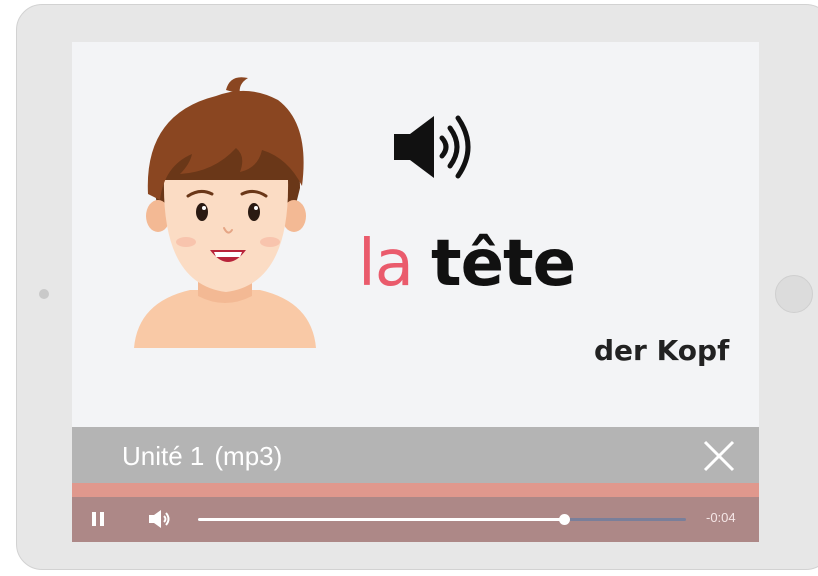  Describe the element at coordinates (721, 517) in the screenshot. I see `time-remaining: -0:04` at that location.